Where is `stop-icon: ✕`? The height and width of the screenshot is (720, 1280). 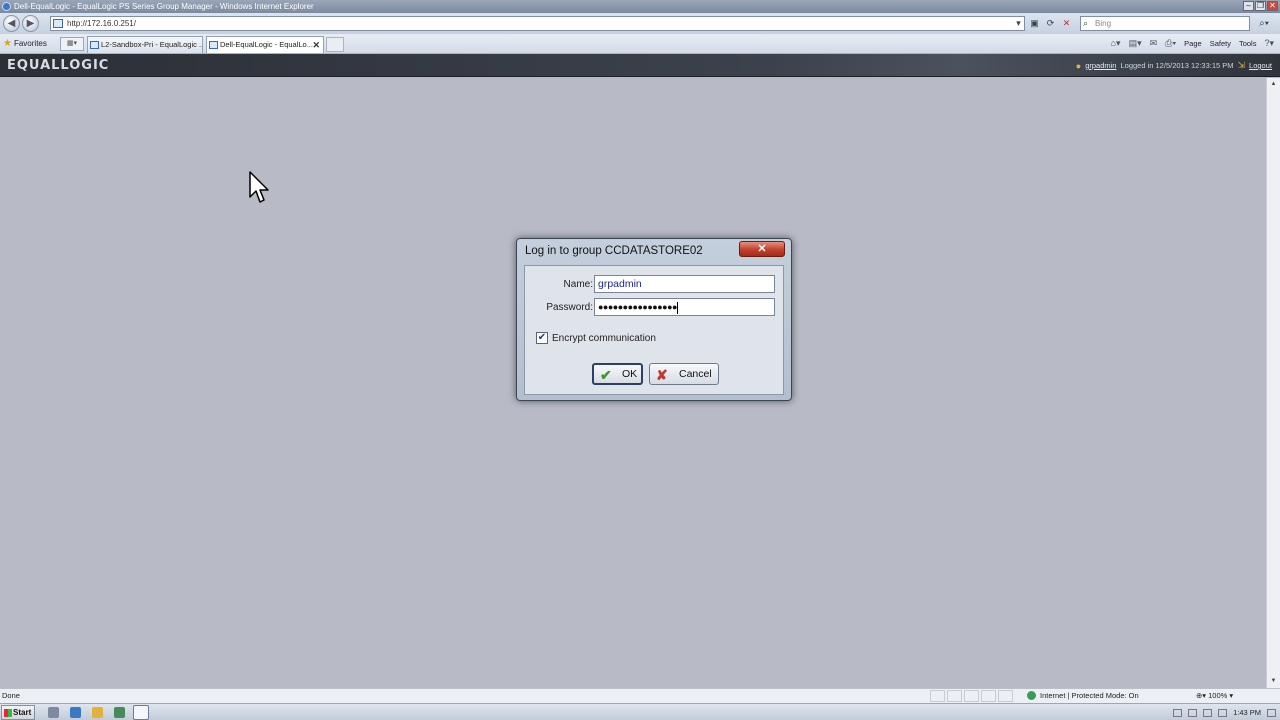
stop-icon: ✕ is located at coordinates (1066, 23).